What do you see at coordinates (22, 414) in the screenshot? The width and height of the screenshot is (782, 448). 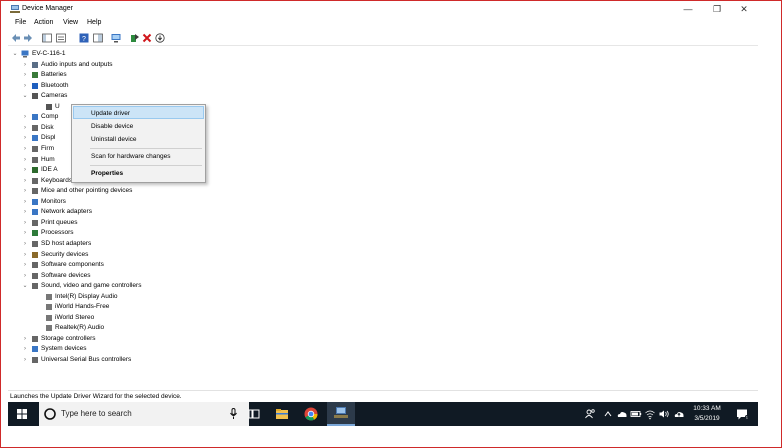 I see `windows-start-icon` at bounding box center [22, 414].